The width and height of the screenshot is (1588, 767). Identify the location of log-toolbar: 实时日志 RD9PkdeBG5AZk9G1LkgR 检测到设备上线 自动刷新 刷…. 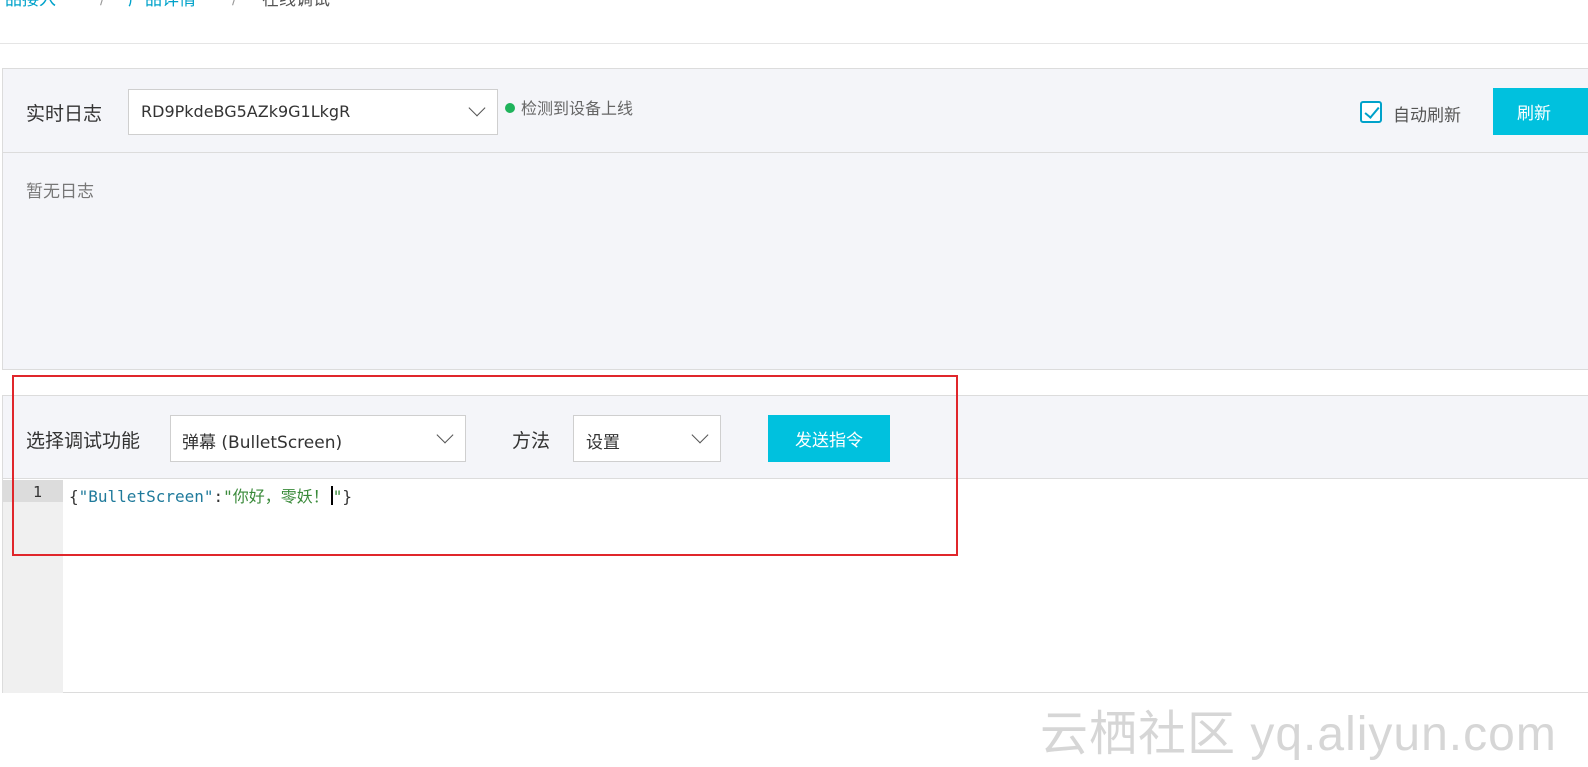
(795, 111).